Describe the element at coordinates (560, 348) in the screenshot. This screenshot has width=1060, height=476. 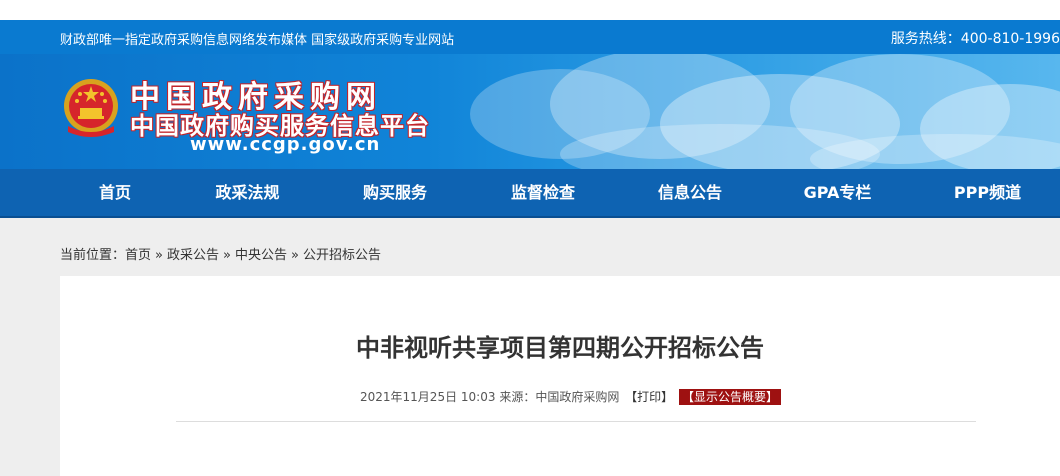
I see `article-title: 中非视听共享项目第四期公开招标公告` at that location.